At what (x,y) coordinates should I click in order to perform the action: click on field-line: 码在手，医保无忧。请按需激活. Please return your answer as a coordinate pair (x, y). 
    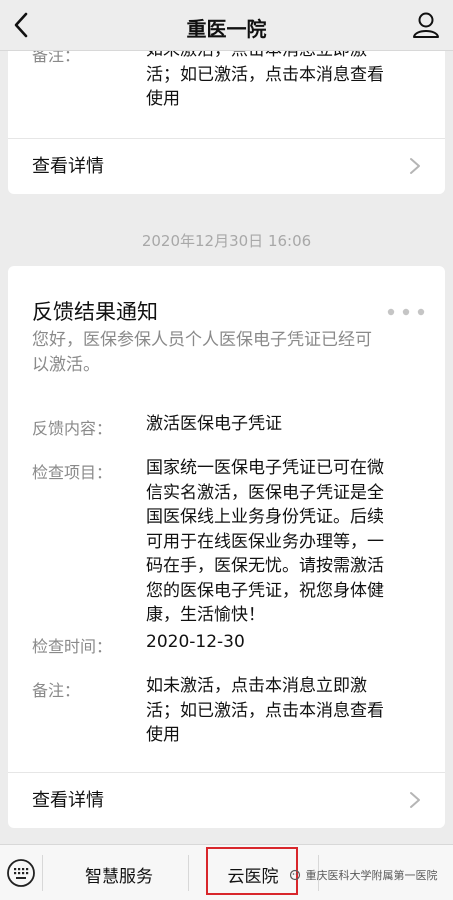
    Looking at the image, I should click on (265, 566).